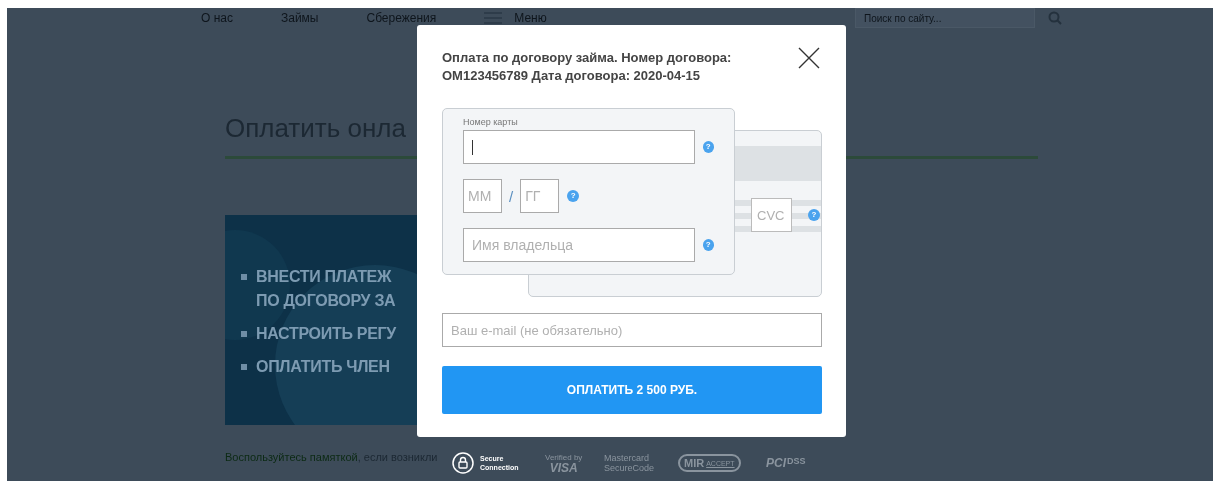  I want to click on field-label: Номер карты, so click(491, 123).